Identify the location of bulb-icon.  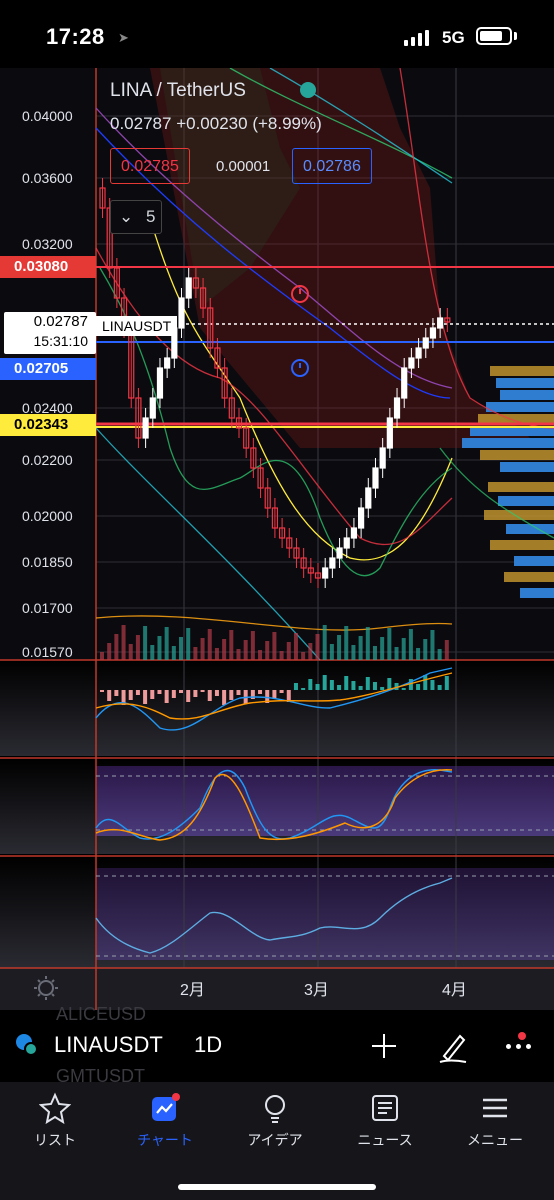
(275, 1109).